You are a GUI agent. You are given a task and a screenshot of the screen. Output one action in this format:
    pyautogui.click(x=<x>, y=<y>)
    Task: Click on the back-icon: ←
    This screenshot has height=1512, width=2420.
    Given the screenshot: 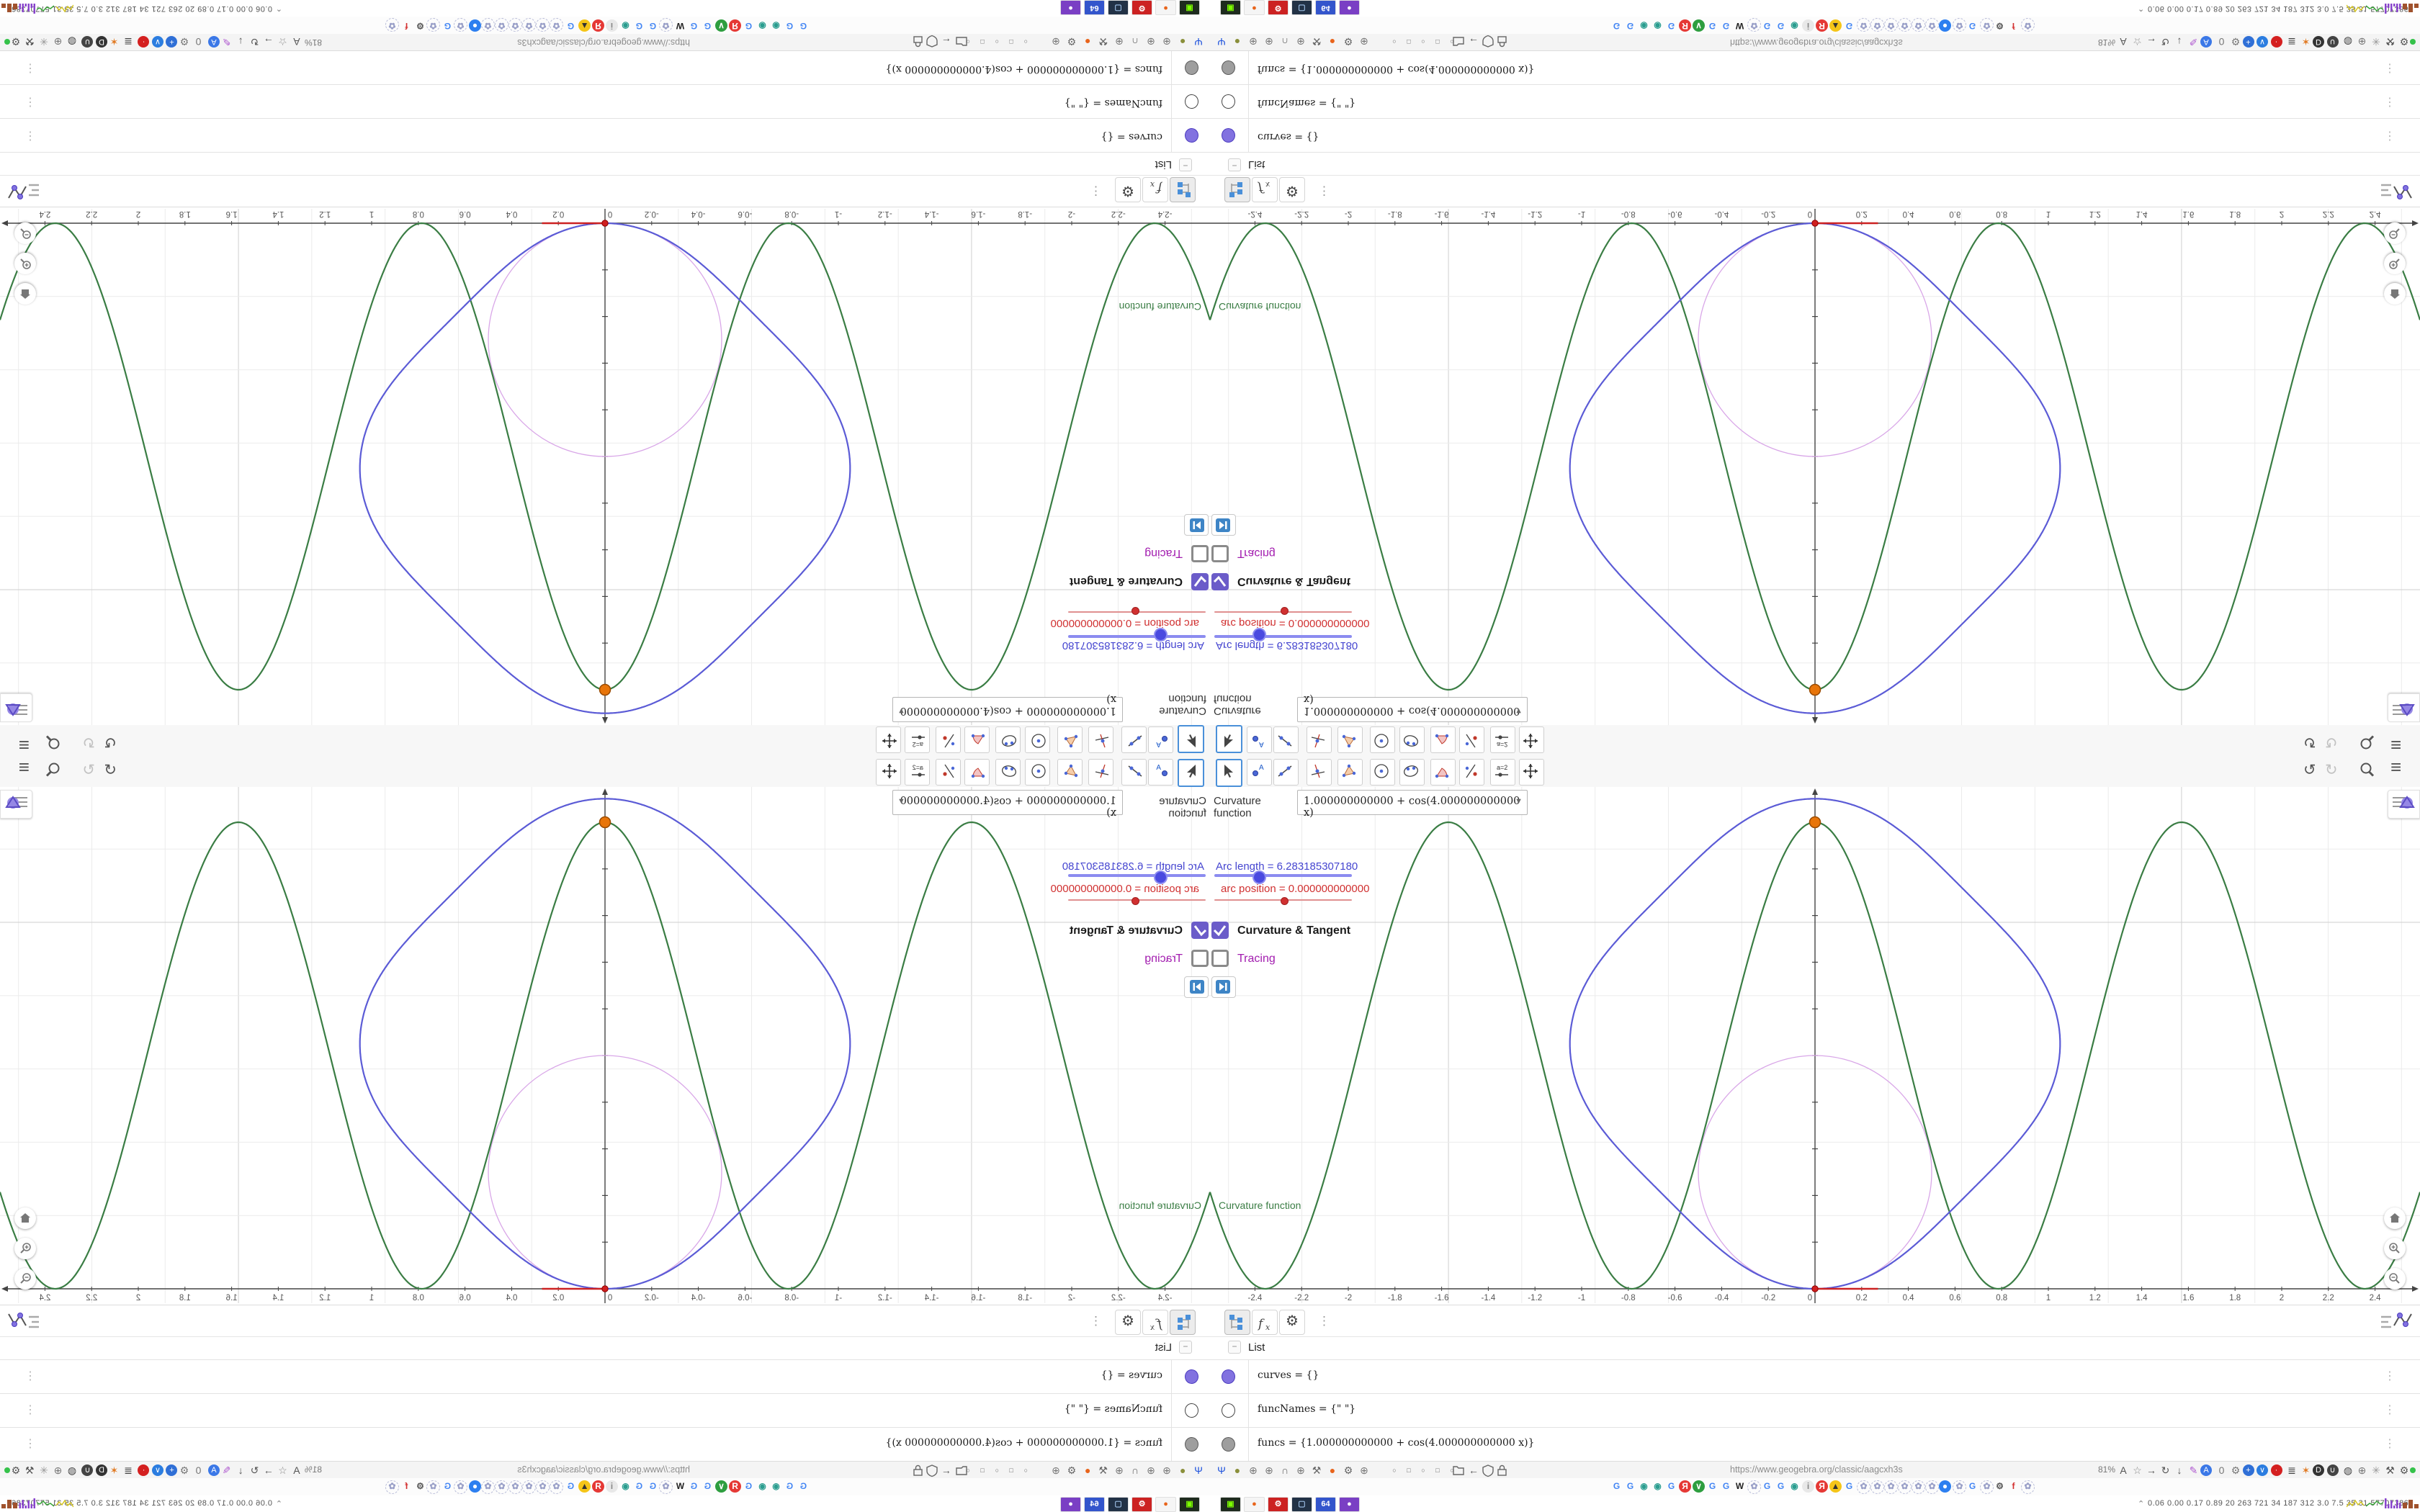 What is the action you would take?
    pyautogui.click(x=947, y=42)
    